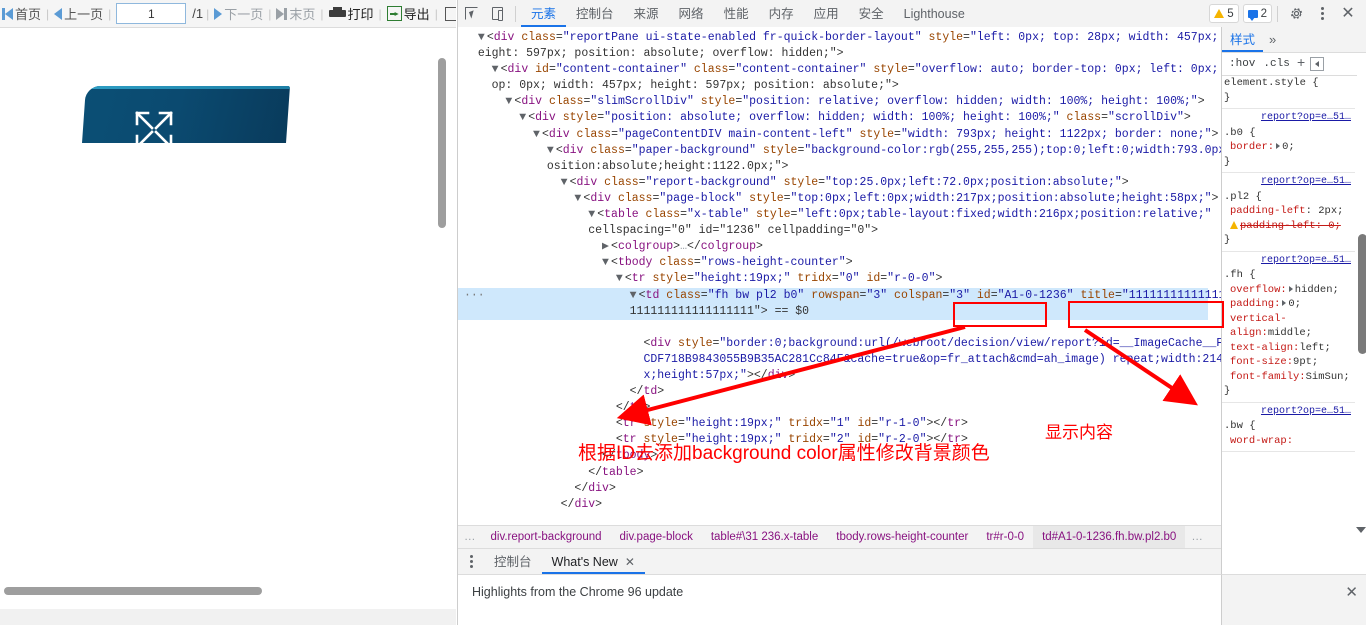  What do you see at coordinates (1288, 226) in the screenshot?
I see `style-property: padding-left: 0;` at bounding box center [1288, 226].